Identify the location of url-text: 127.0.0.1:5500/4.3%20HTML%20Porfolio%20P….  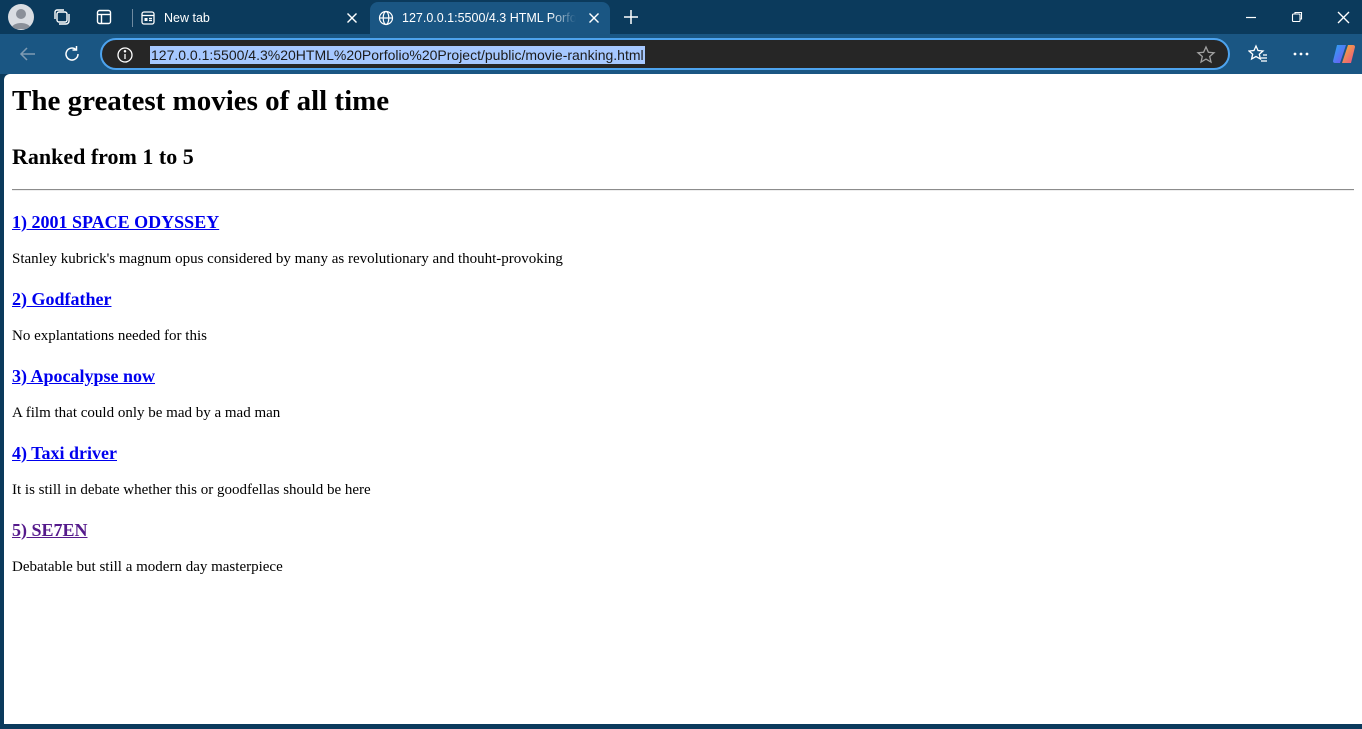
(397, 55).